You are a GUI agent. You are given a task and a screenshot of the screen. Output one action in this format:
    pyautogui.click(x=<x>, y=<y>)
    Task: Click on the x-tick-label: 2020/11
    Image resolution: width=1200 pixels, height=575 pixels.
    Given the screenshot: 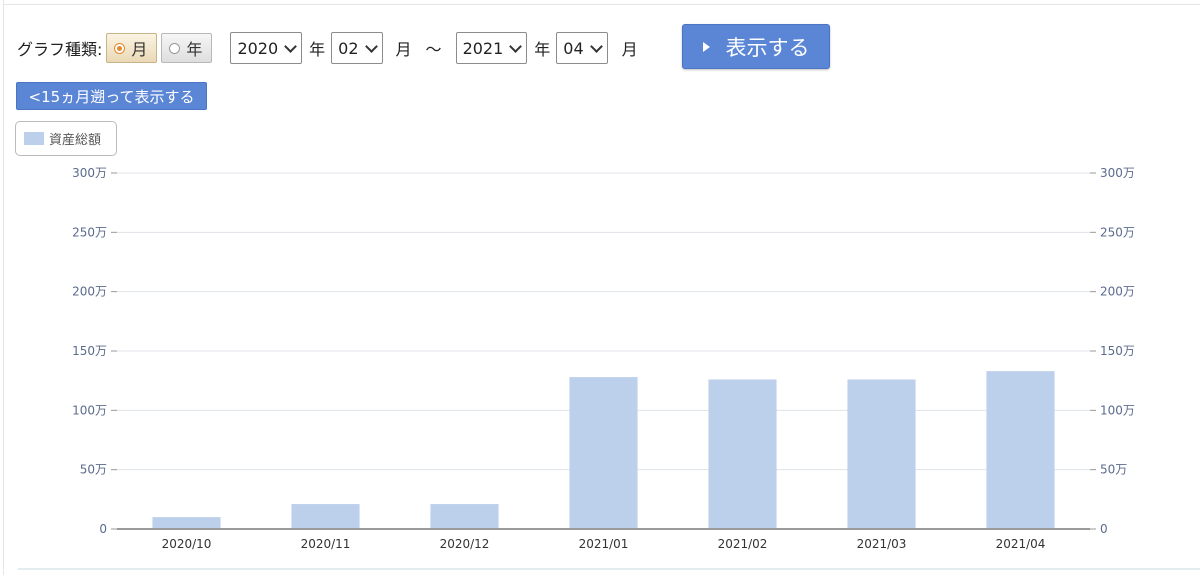 What is the action you would take?
    pyautogui.click(x=326, y=544)
    